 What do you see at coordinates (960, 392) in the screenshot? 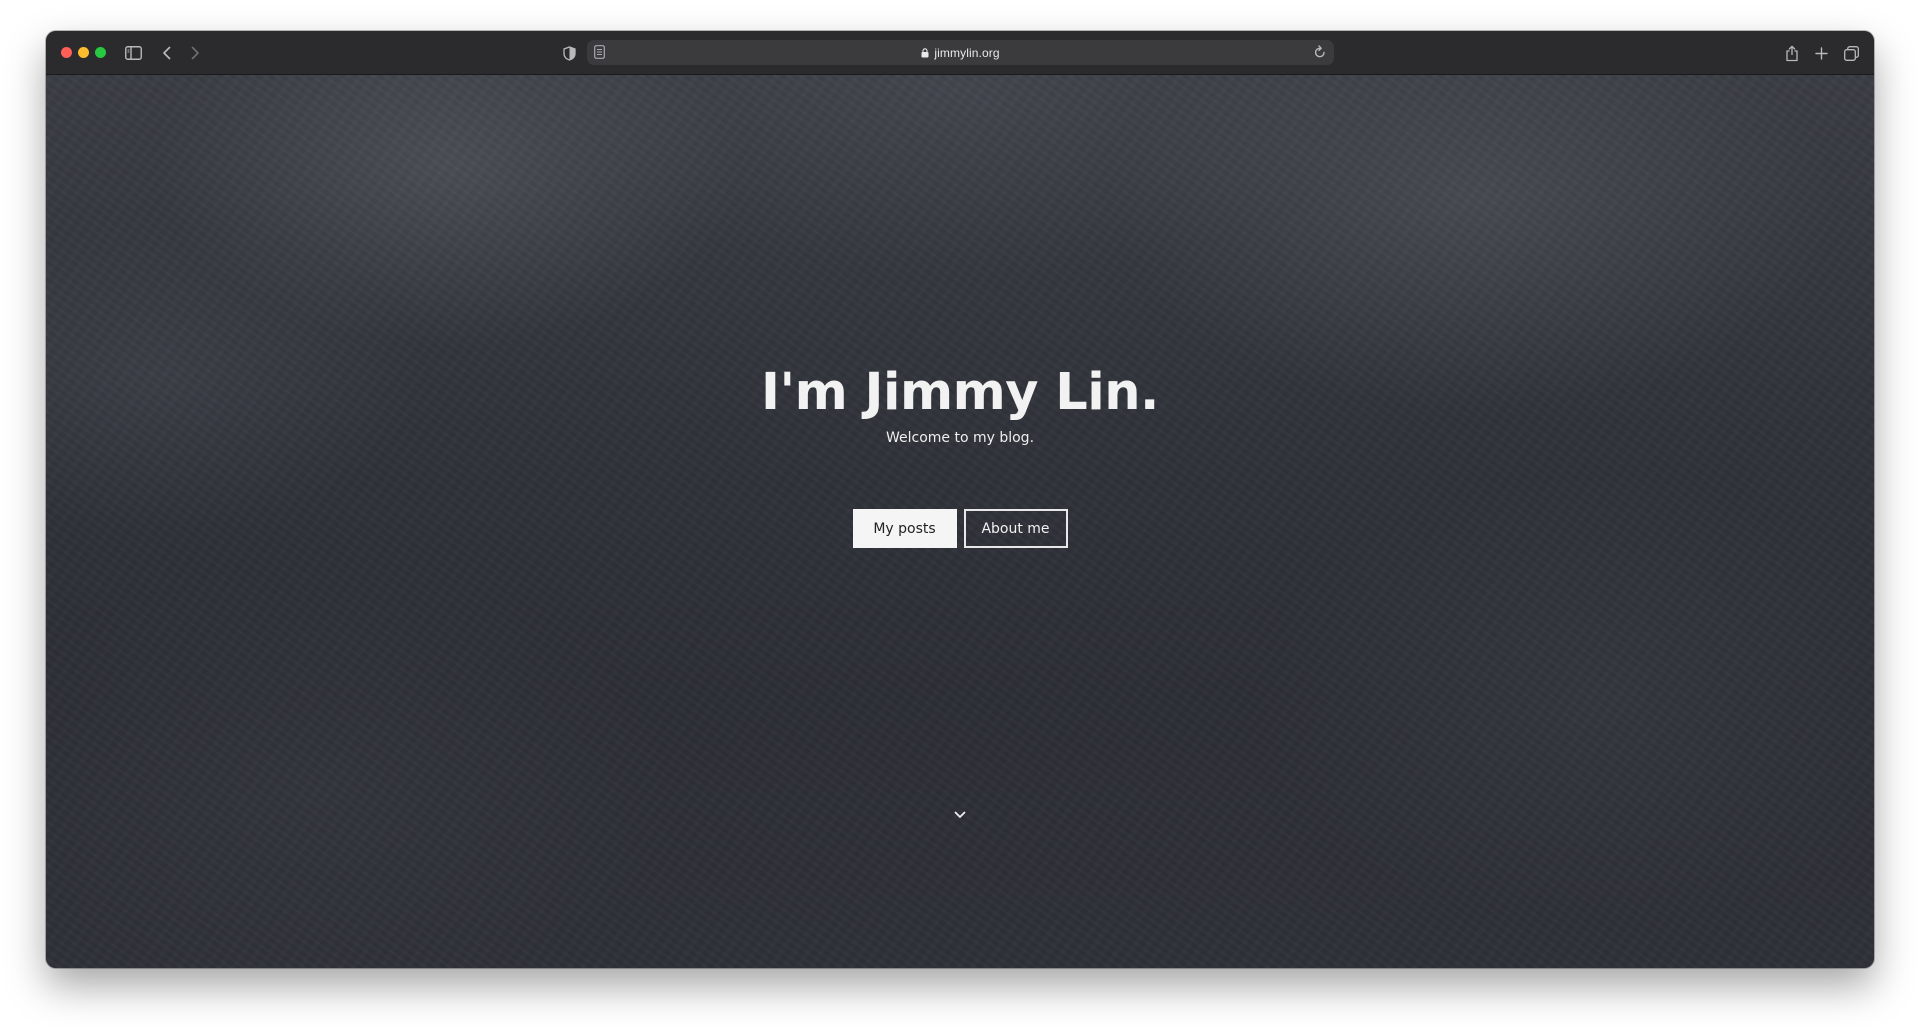
I see `hero-title: I'm Jimmy Lin.` at bounding box center [960, 392].